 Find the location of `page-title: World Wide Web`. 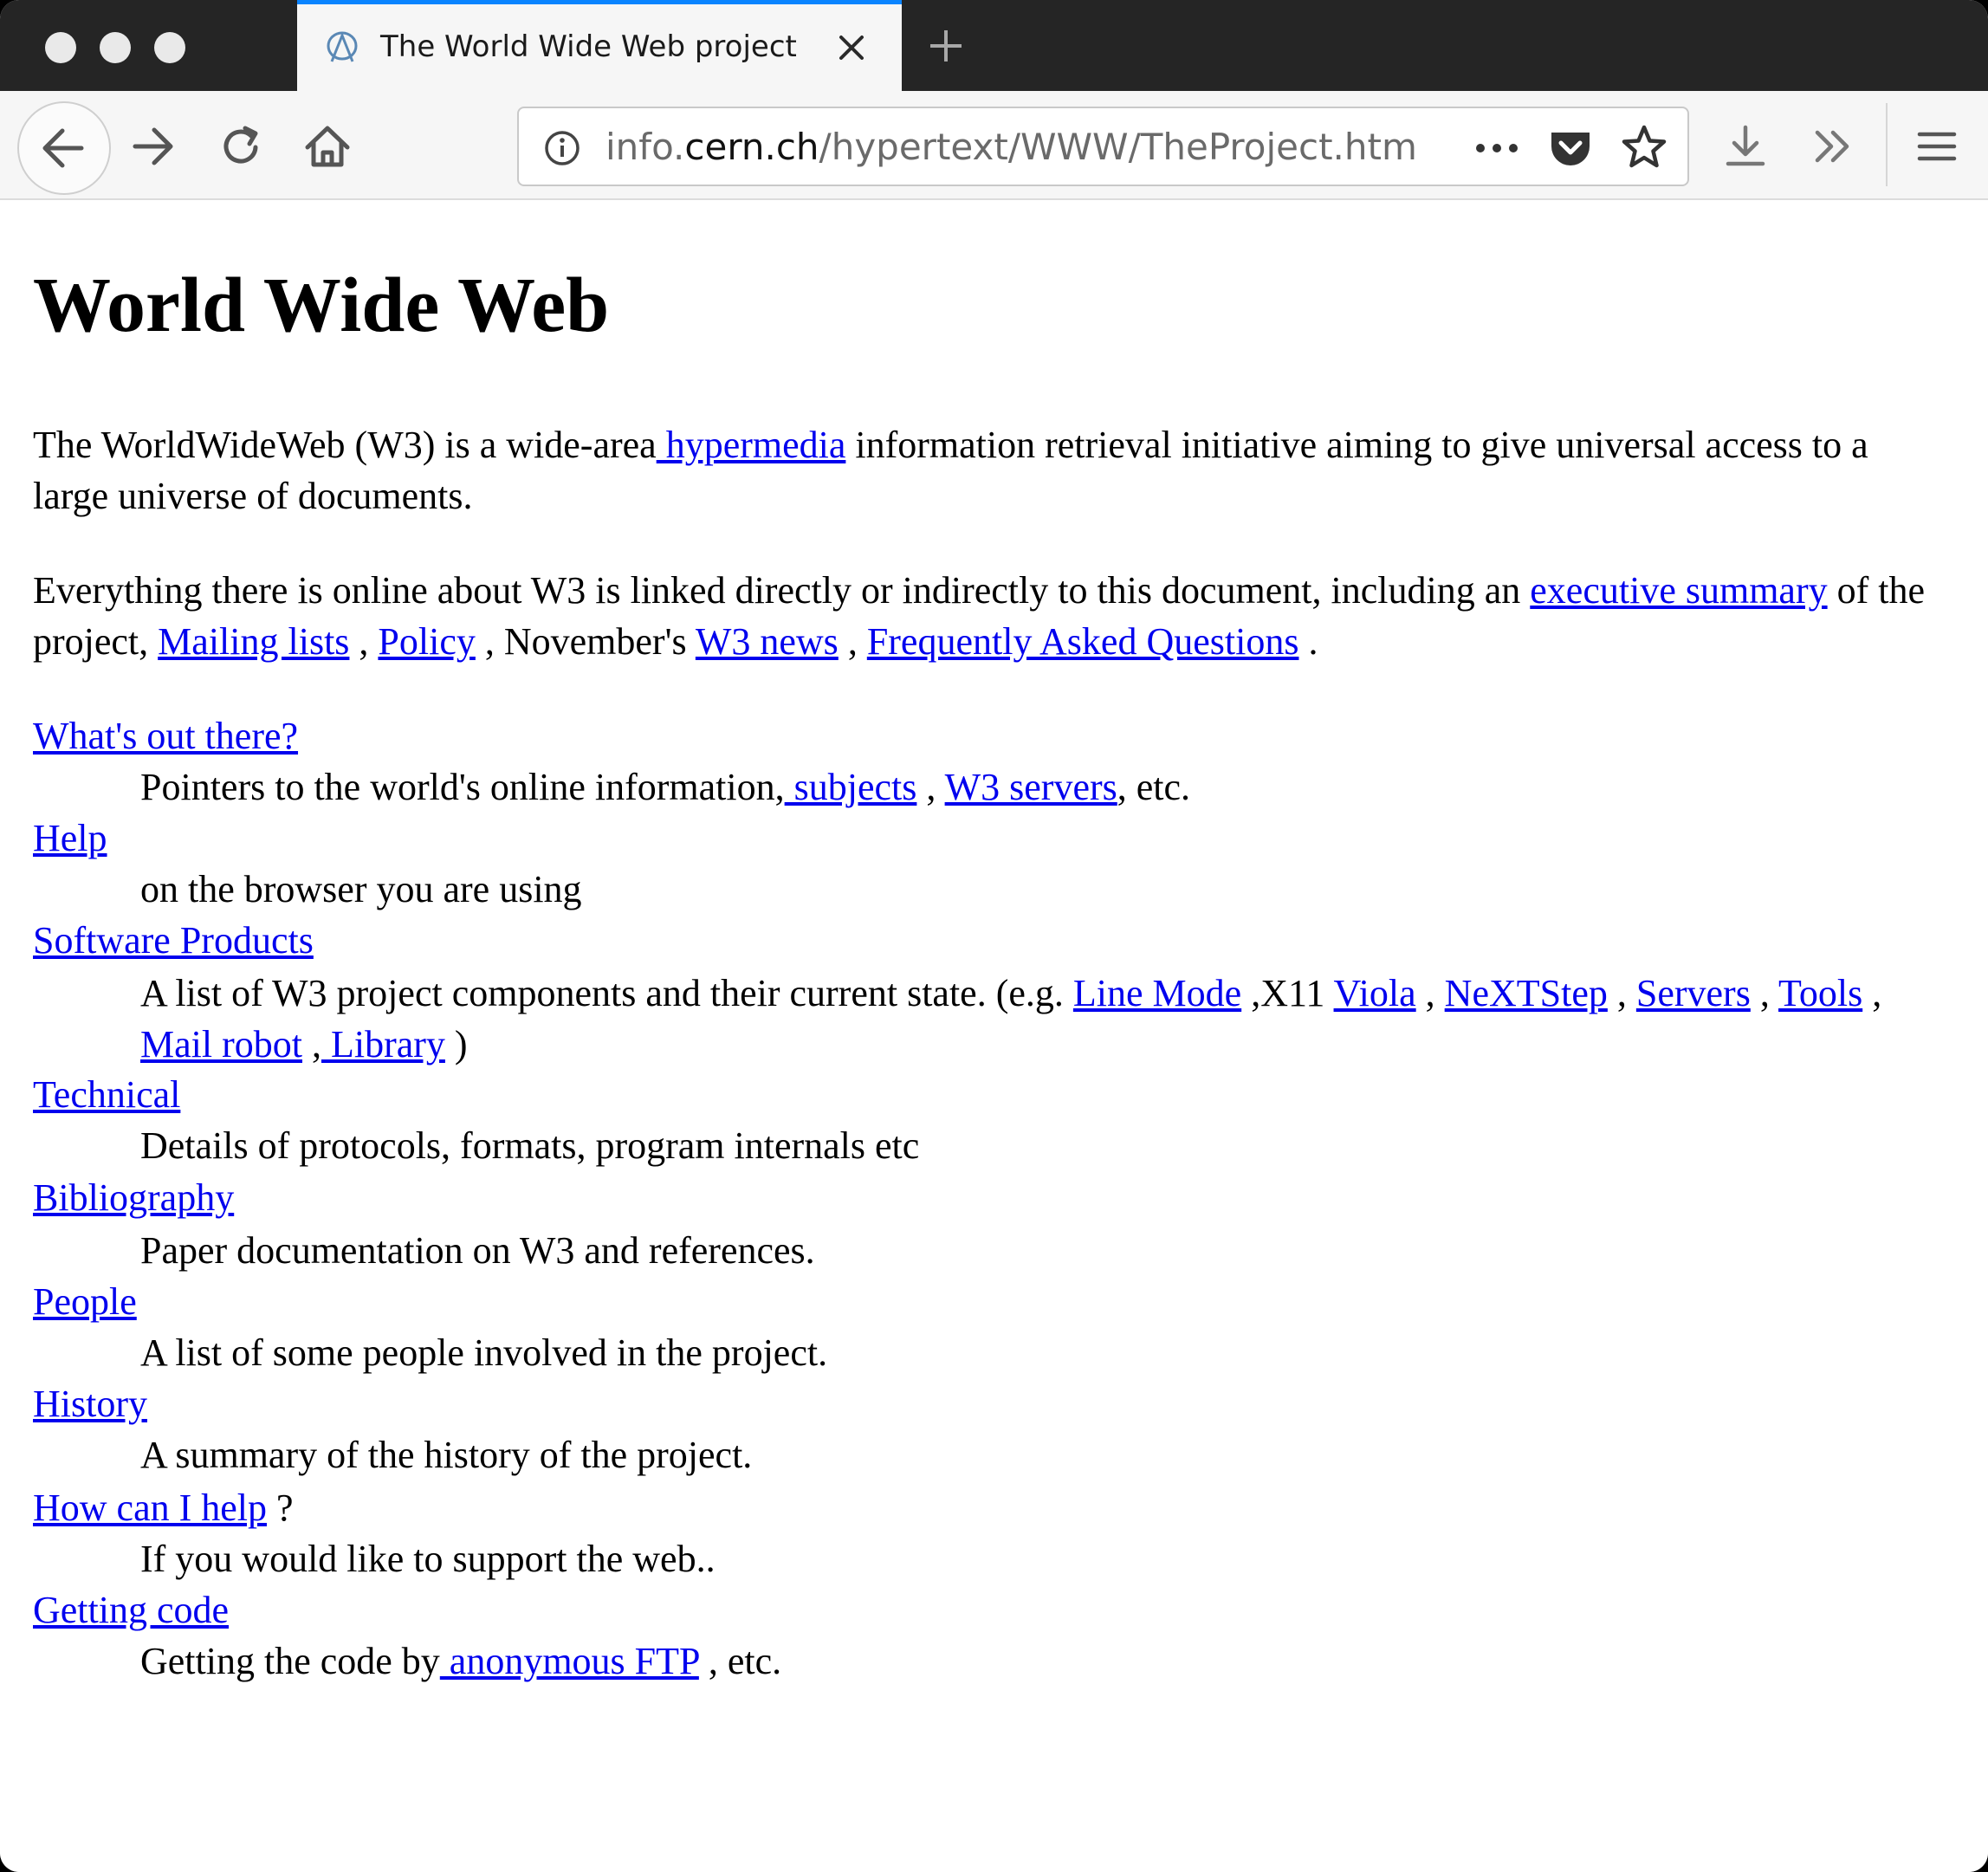

page-title: World Wide Web is located at coordinates (321, 305).